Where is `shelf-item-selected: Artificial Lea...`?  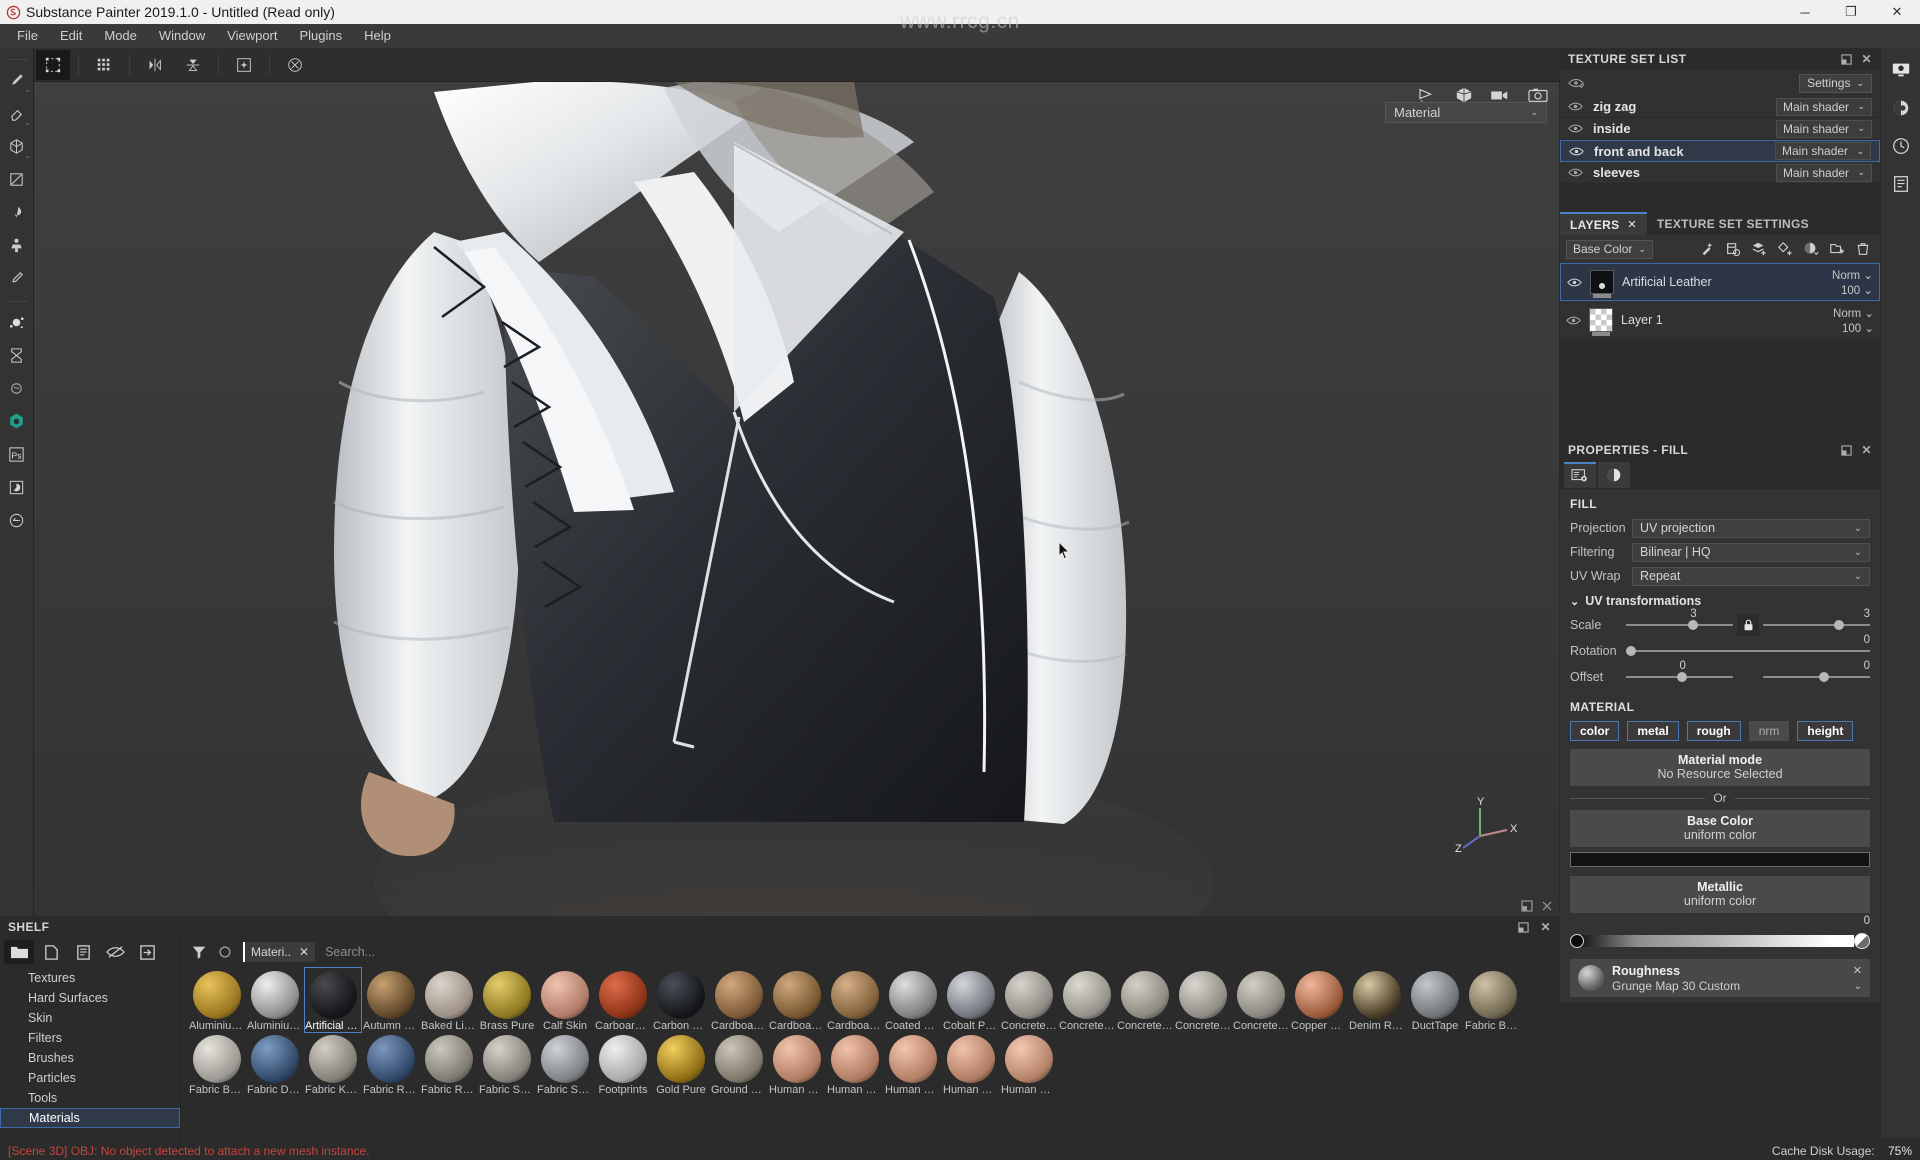 shelf-item-selected: Artificial Lea... is located at coordinates (333, 1000).